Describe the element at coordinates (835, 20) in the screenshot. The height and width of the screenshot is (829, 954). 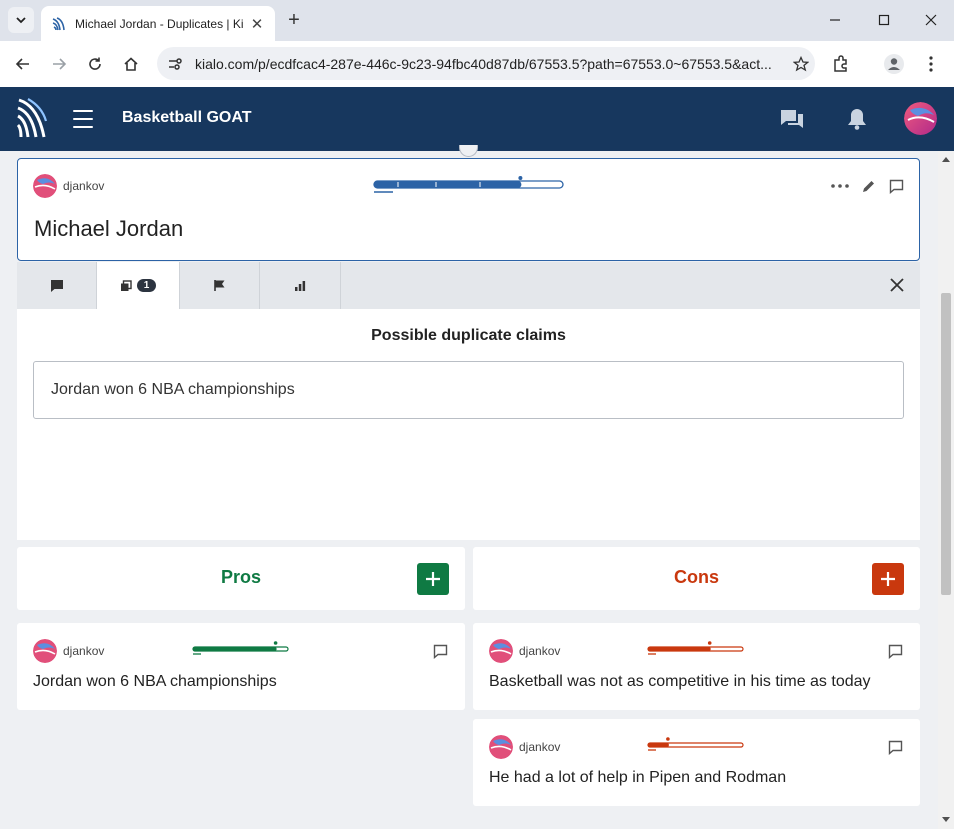
I see `minimize-icon` at that location.